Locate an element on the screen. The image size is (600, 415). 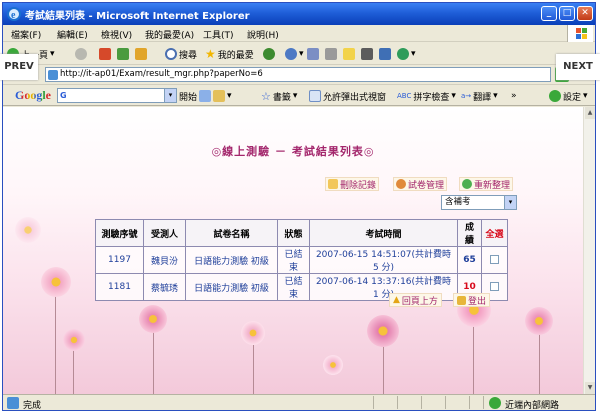
more-button: » is located at coordinates (514, 96).